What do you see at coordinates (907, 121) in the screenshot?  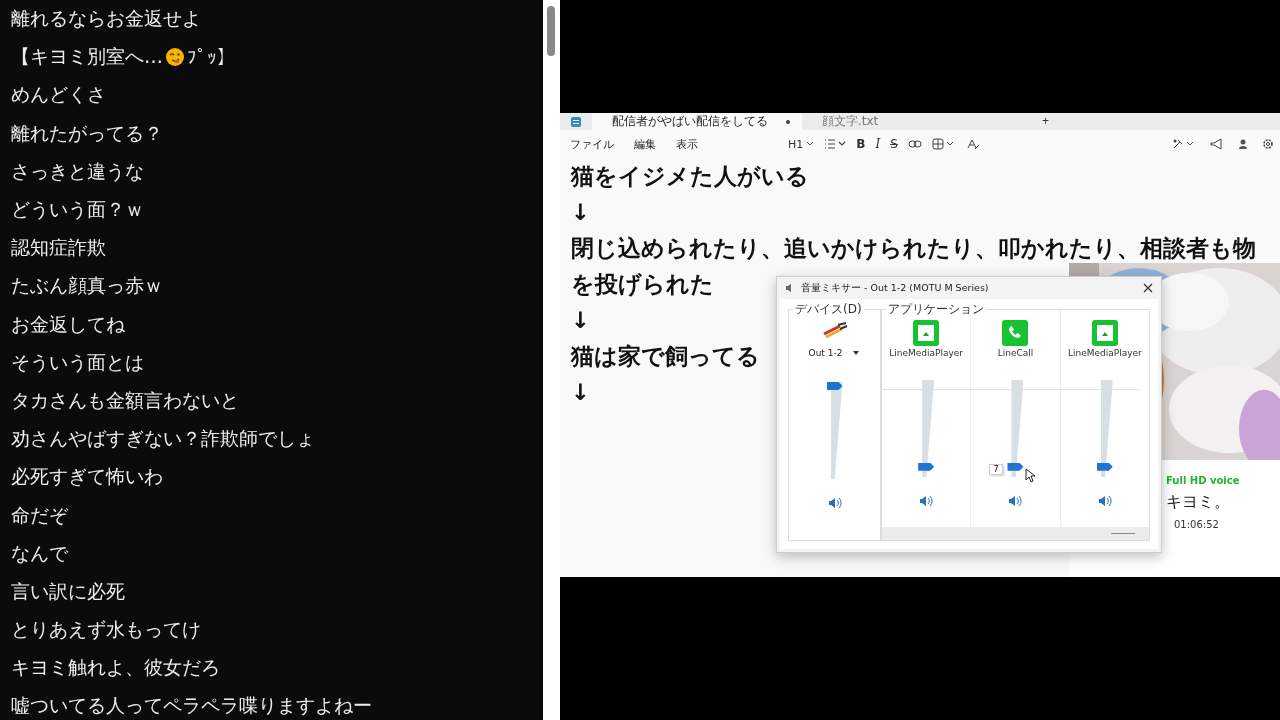 I see `editor-tab: 顔文字.txt` at bounding box center [907, 121].